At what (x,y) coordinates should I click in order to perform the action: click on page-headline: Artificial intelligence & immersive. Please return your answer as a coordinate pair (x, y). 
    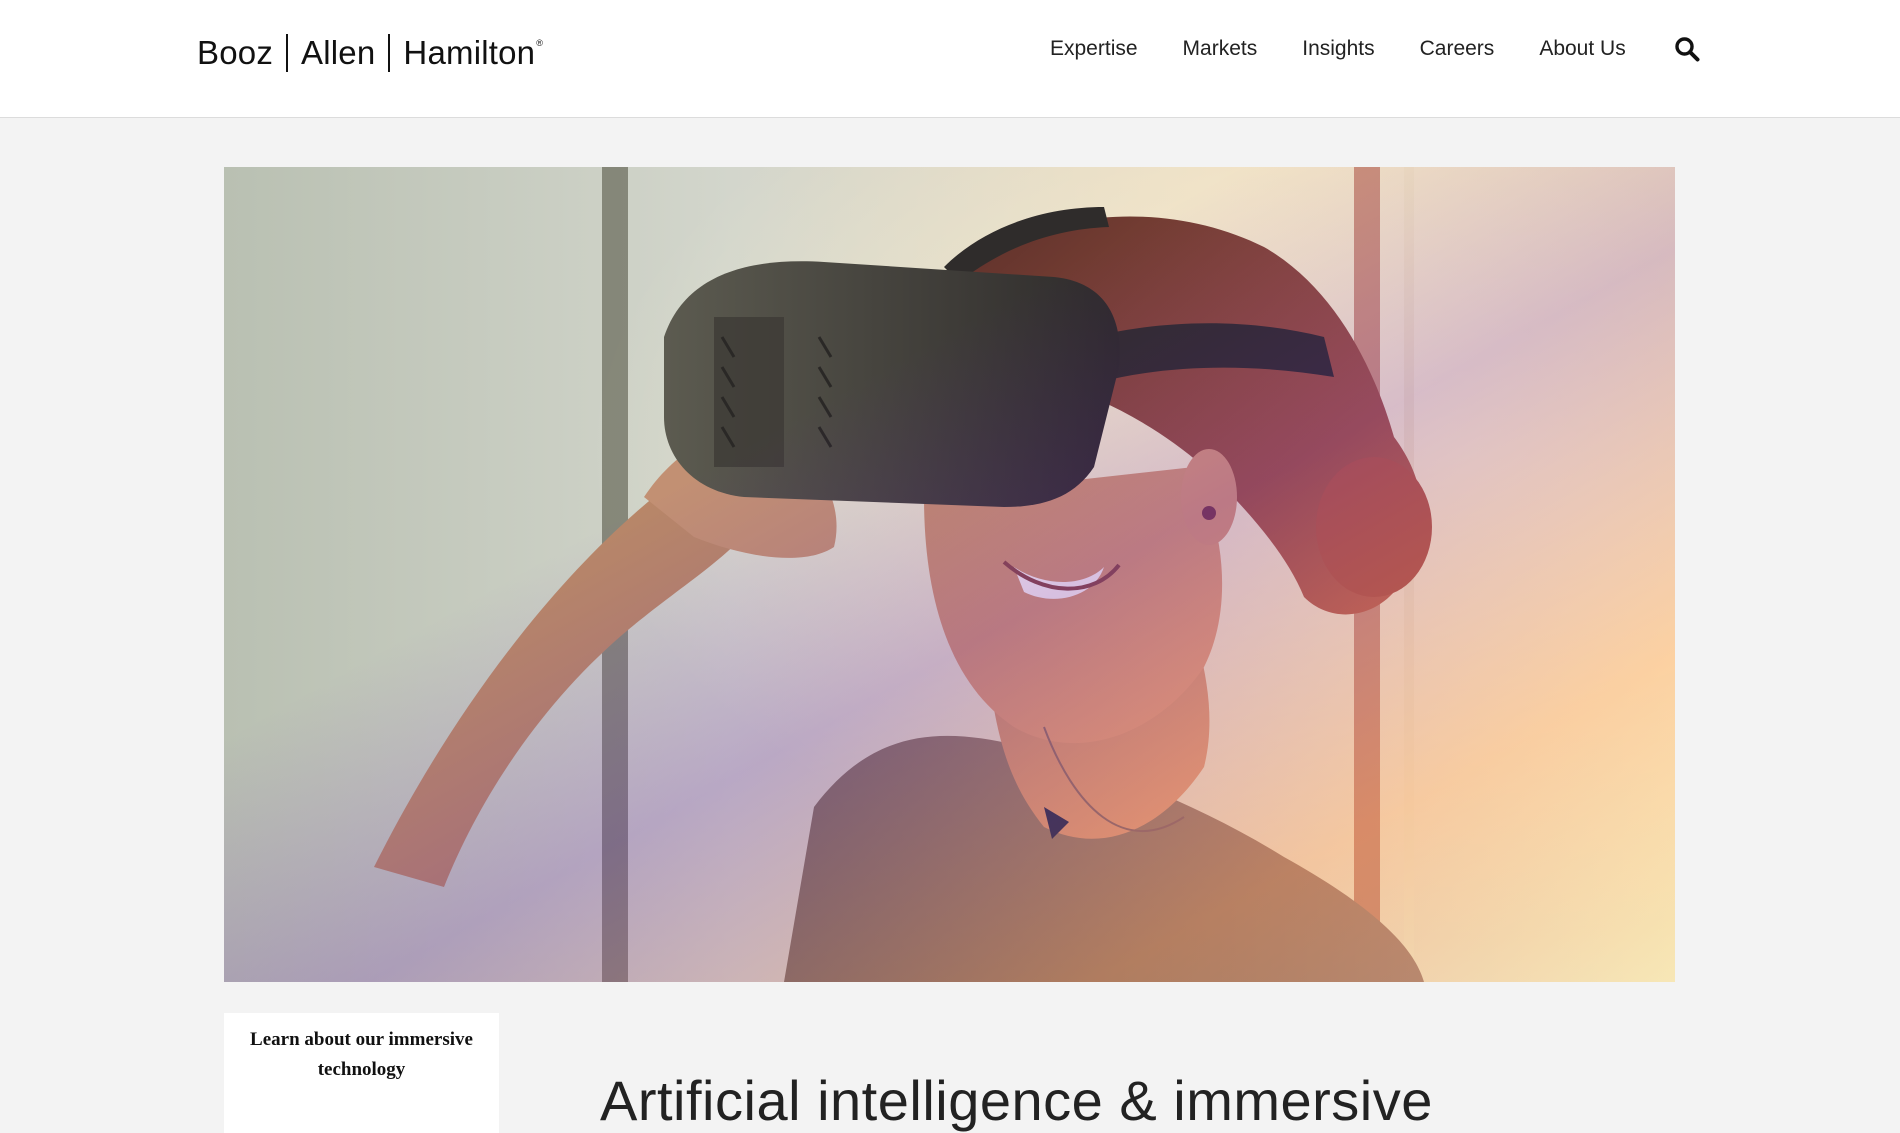
    Looking at the image, I should click on (1016, 1100).